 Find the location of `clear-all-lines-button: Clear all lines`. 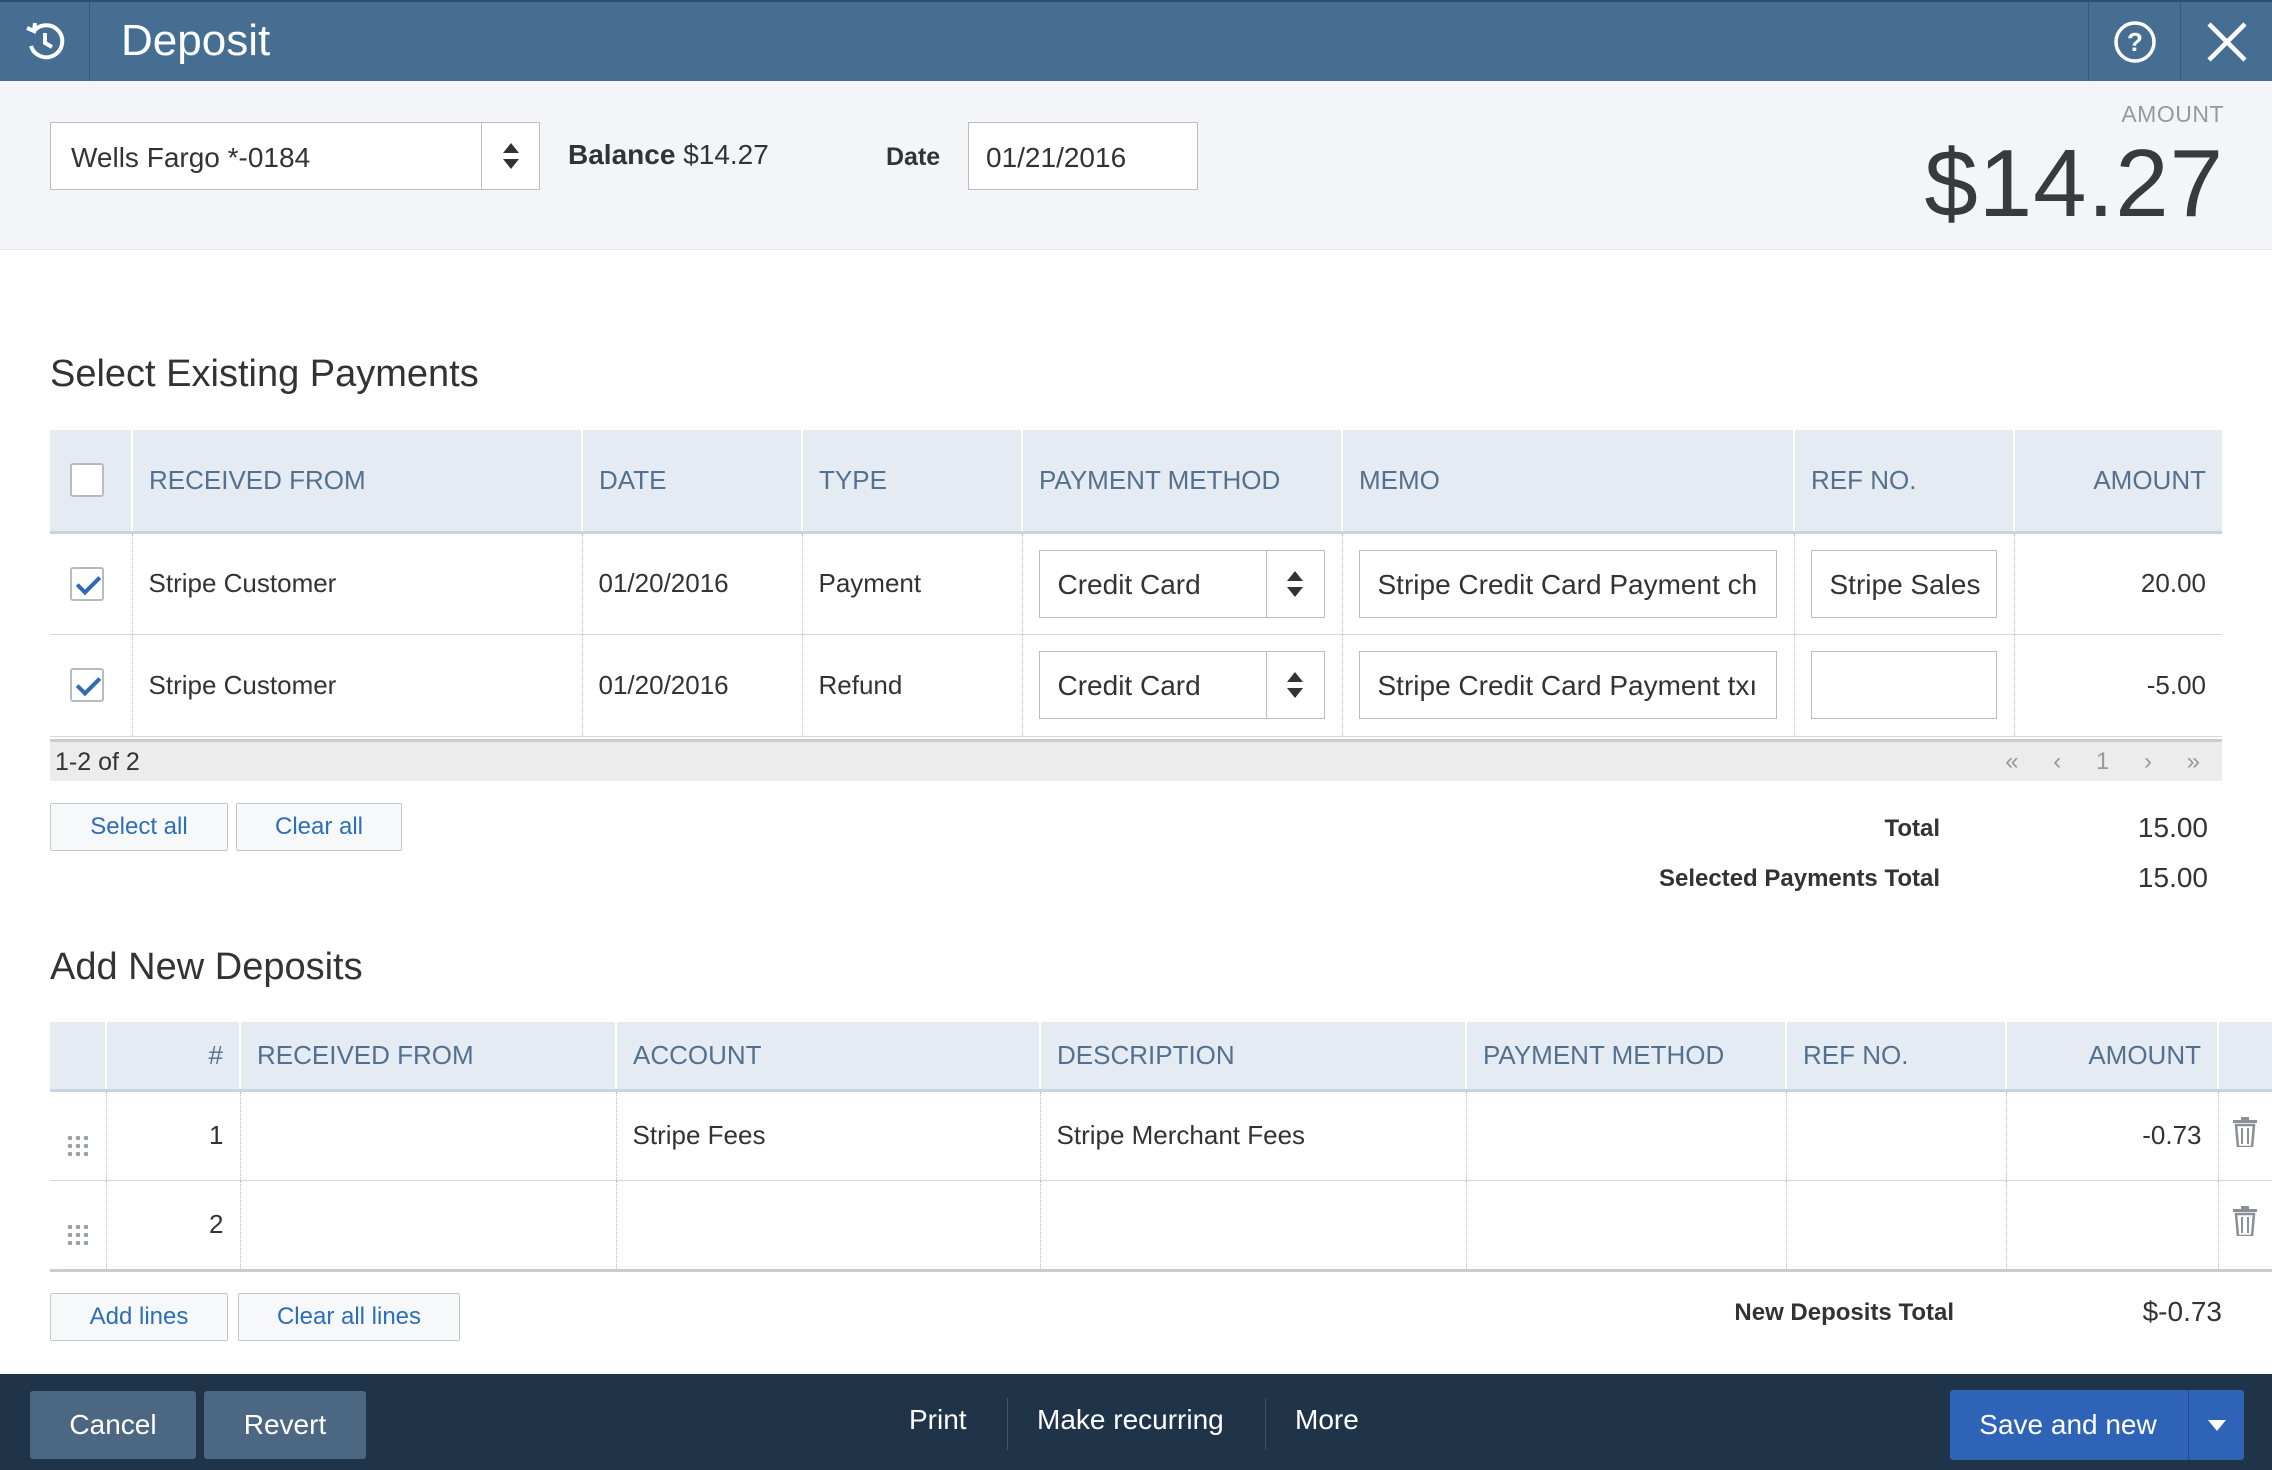

clear-all-lines-button: Clear all lines is located at coordinates (349, 1317).